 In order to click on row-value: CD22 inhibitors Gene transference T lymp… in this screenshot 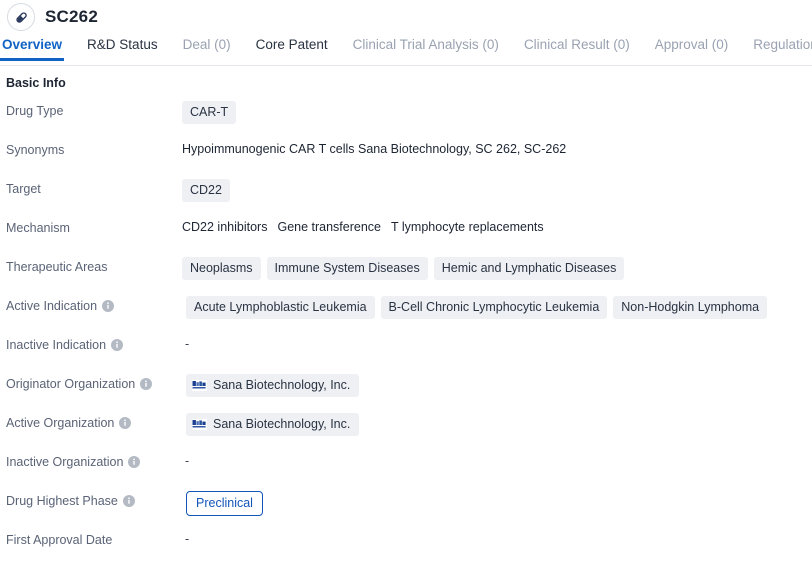, I will do `click(497, 227)`.